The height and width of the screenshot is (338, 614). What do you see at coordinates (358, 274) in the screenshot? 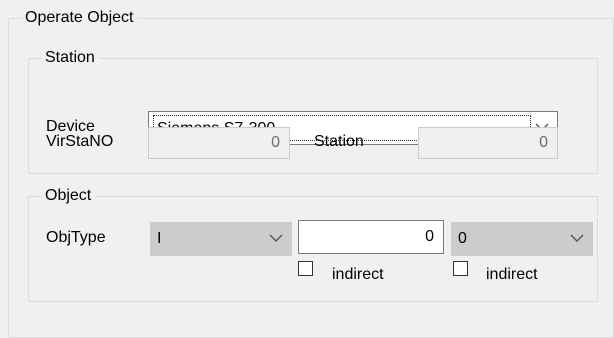
I see `indirect-label-1: indirect` at bounding box center [358, 274].